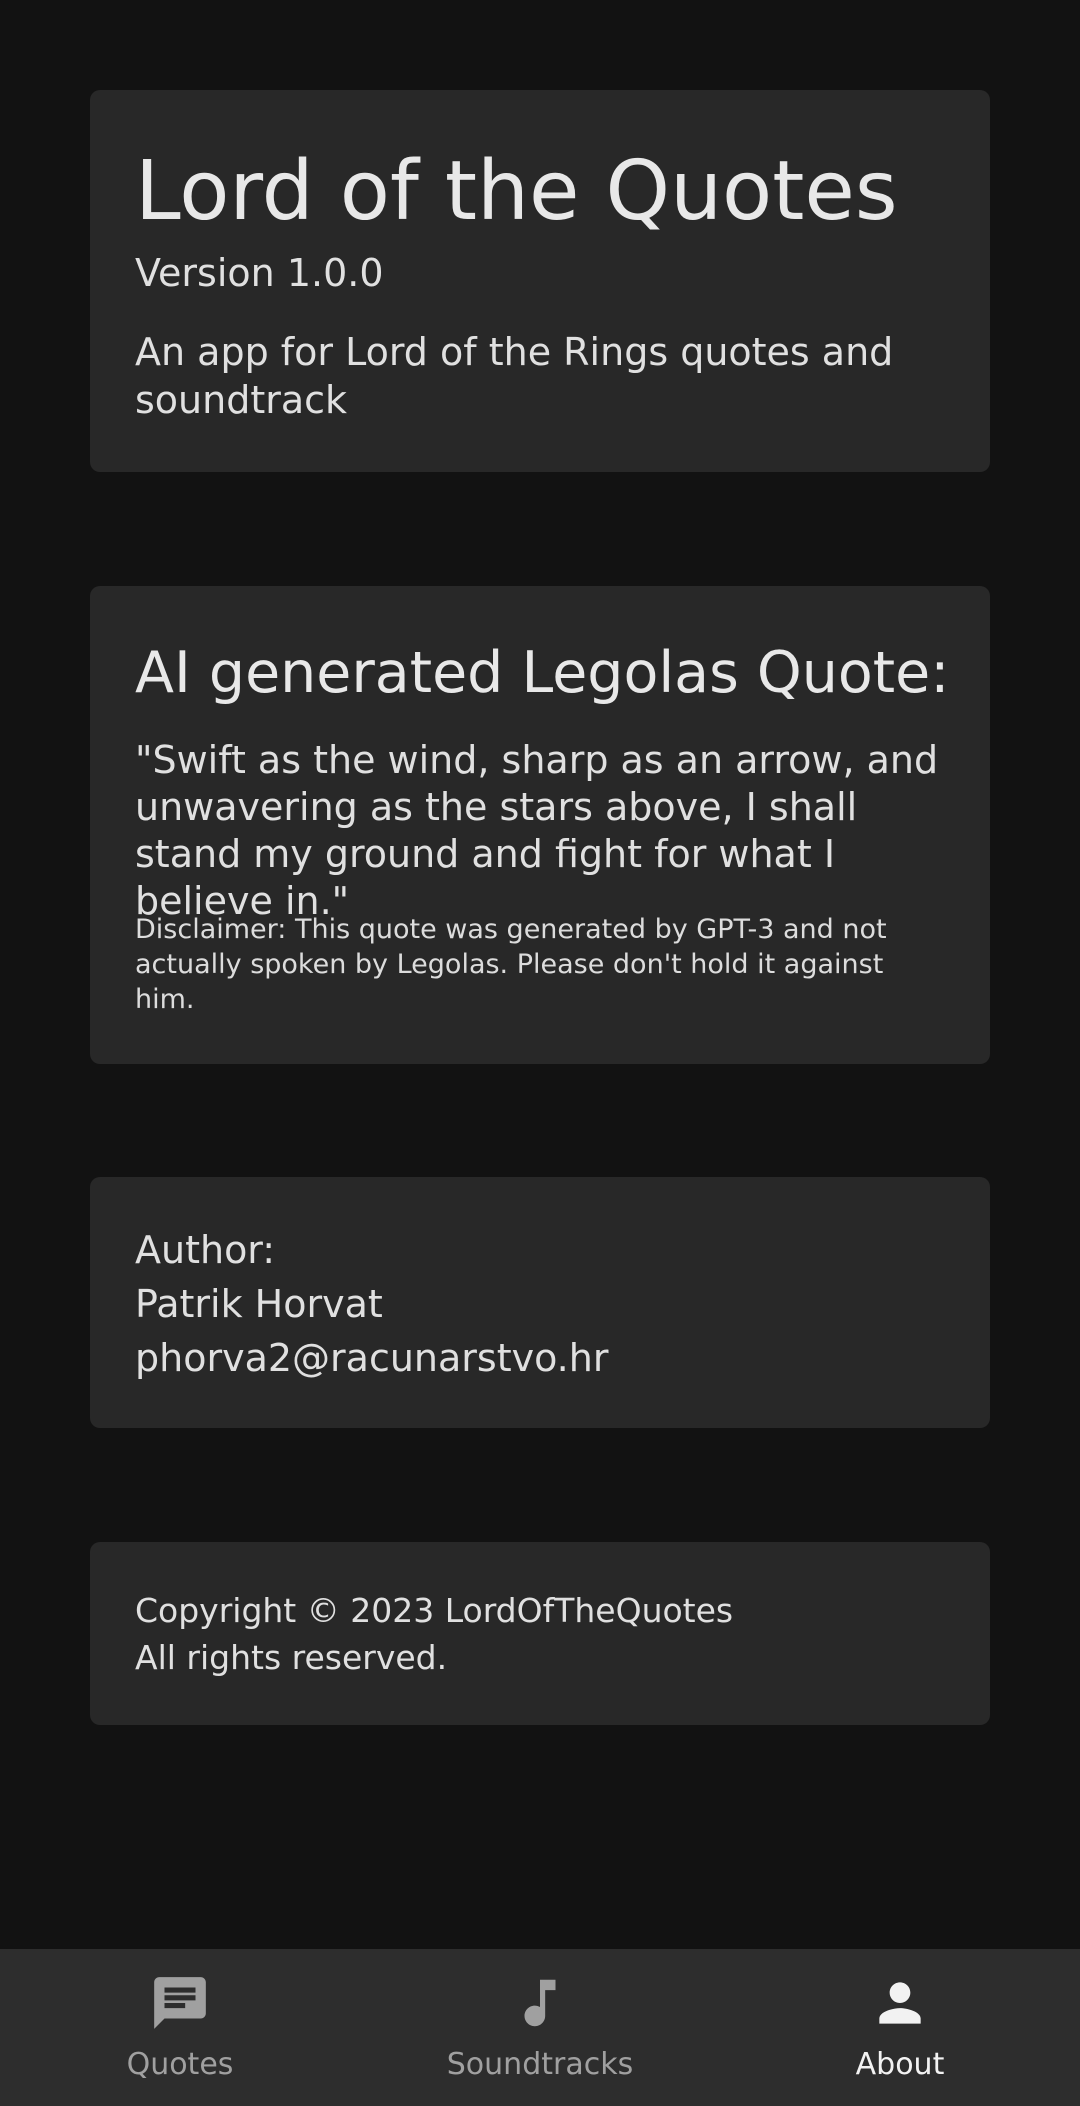 The width and height of the screenshot is (1080, 2106). I want to click on bottom-navigation: Quotes Soundtracks About, so click(540, 2027).